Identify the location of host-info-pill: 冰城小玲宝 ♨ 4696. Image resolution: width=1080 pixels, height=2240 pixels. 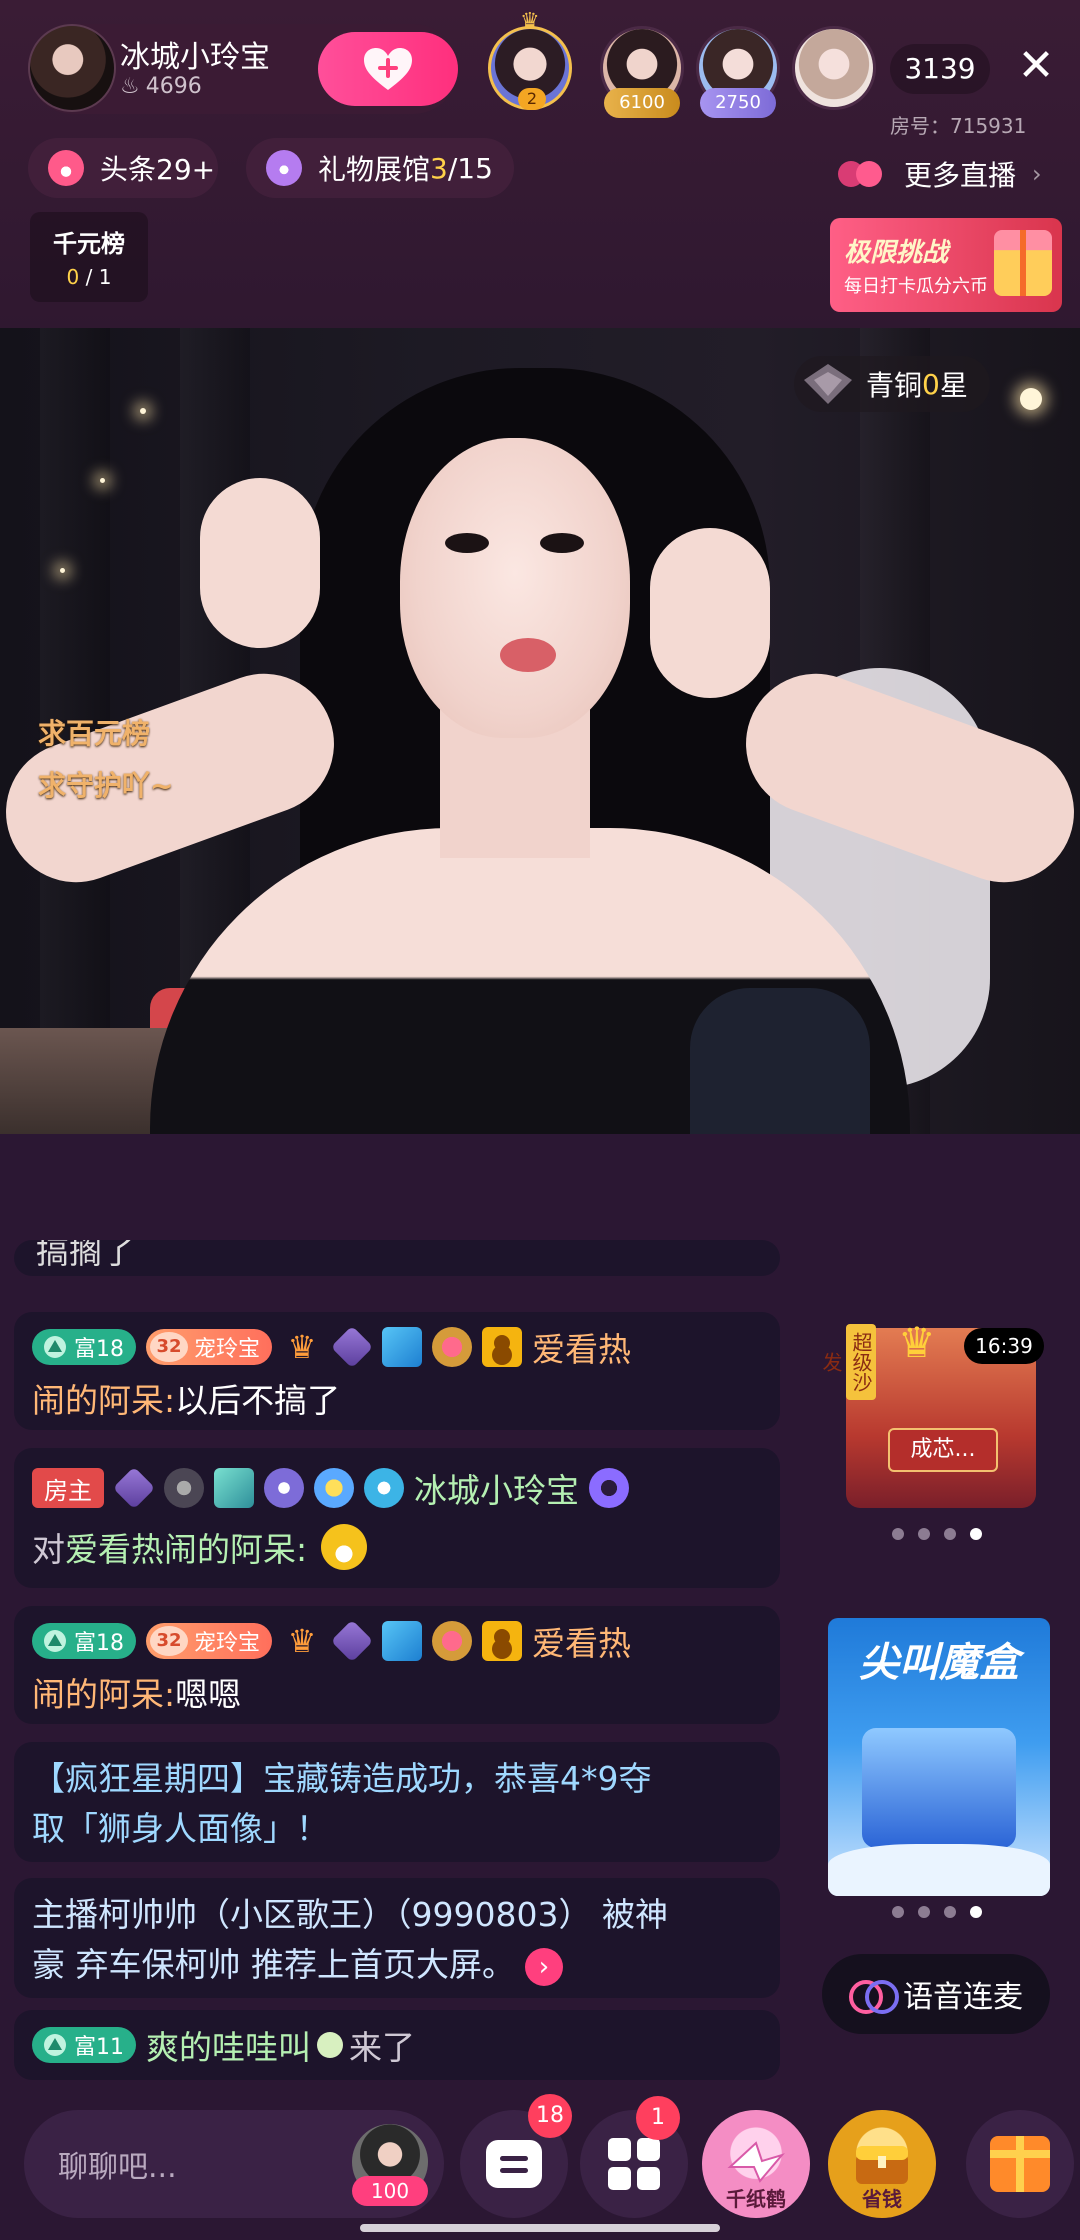
(243, 69).